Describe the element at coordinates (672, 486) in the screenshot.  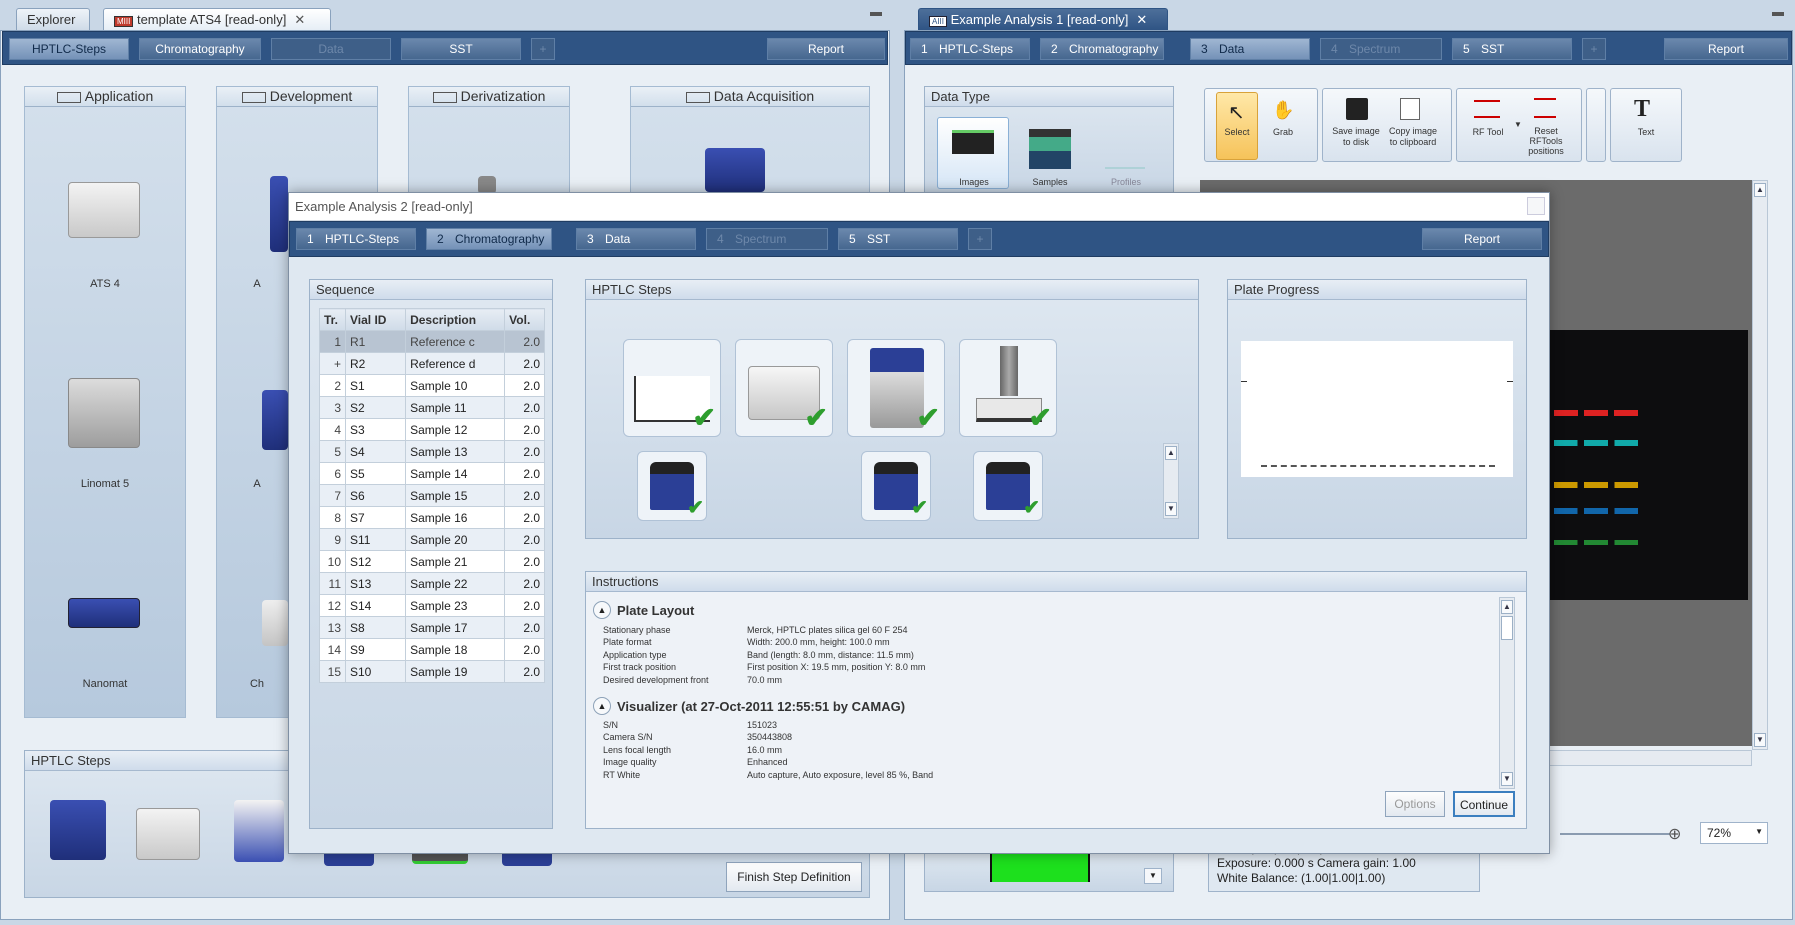
I see `step-visualizer-1: ✔` at that location.